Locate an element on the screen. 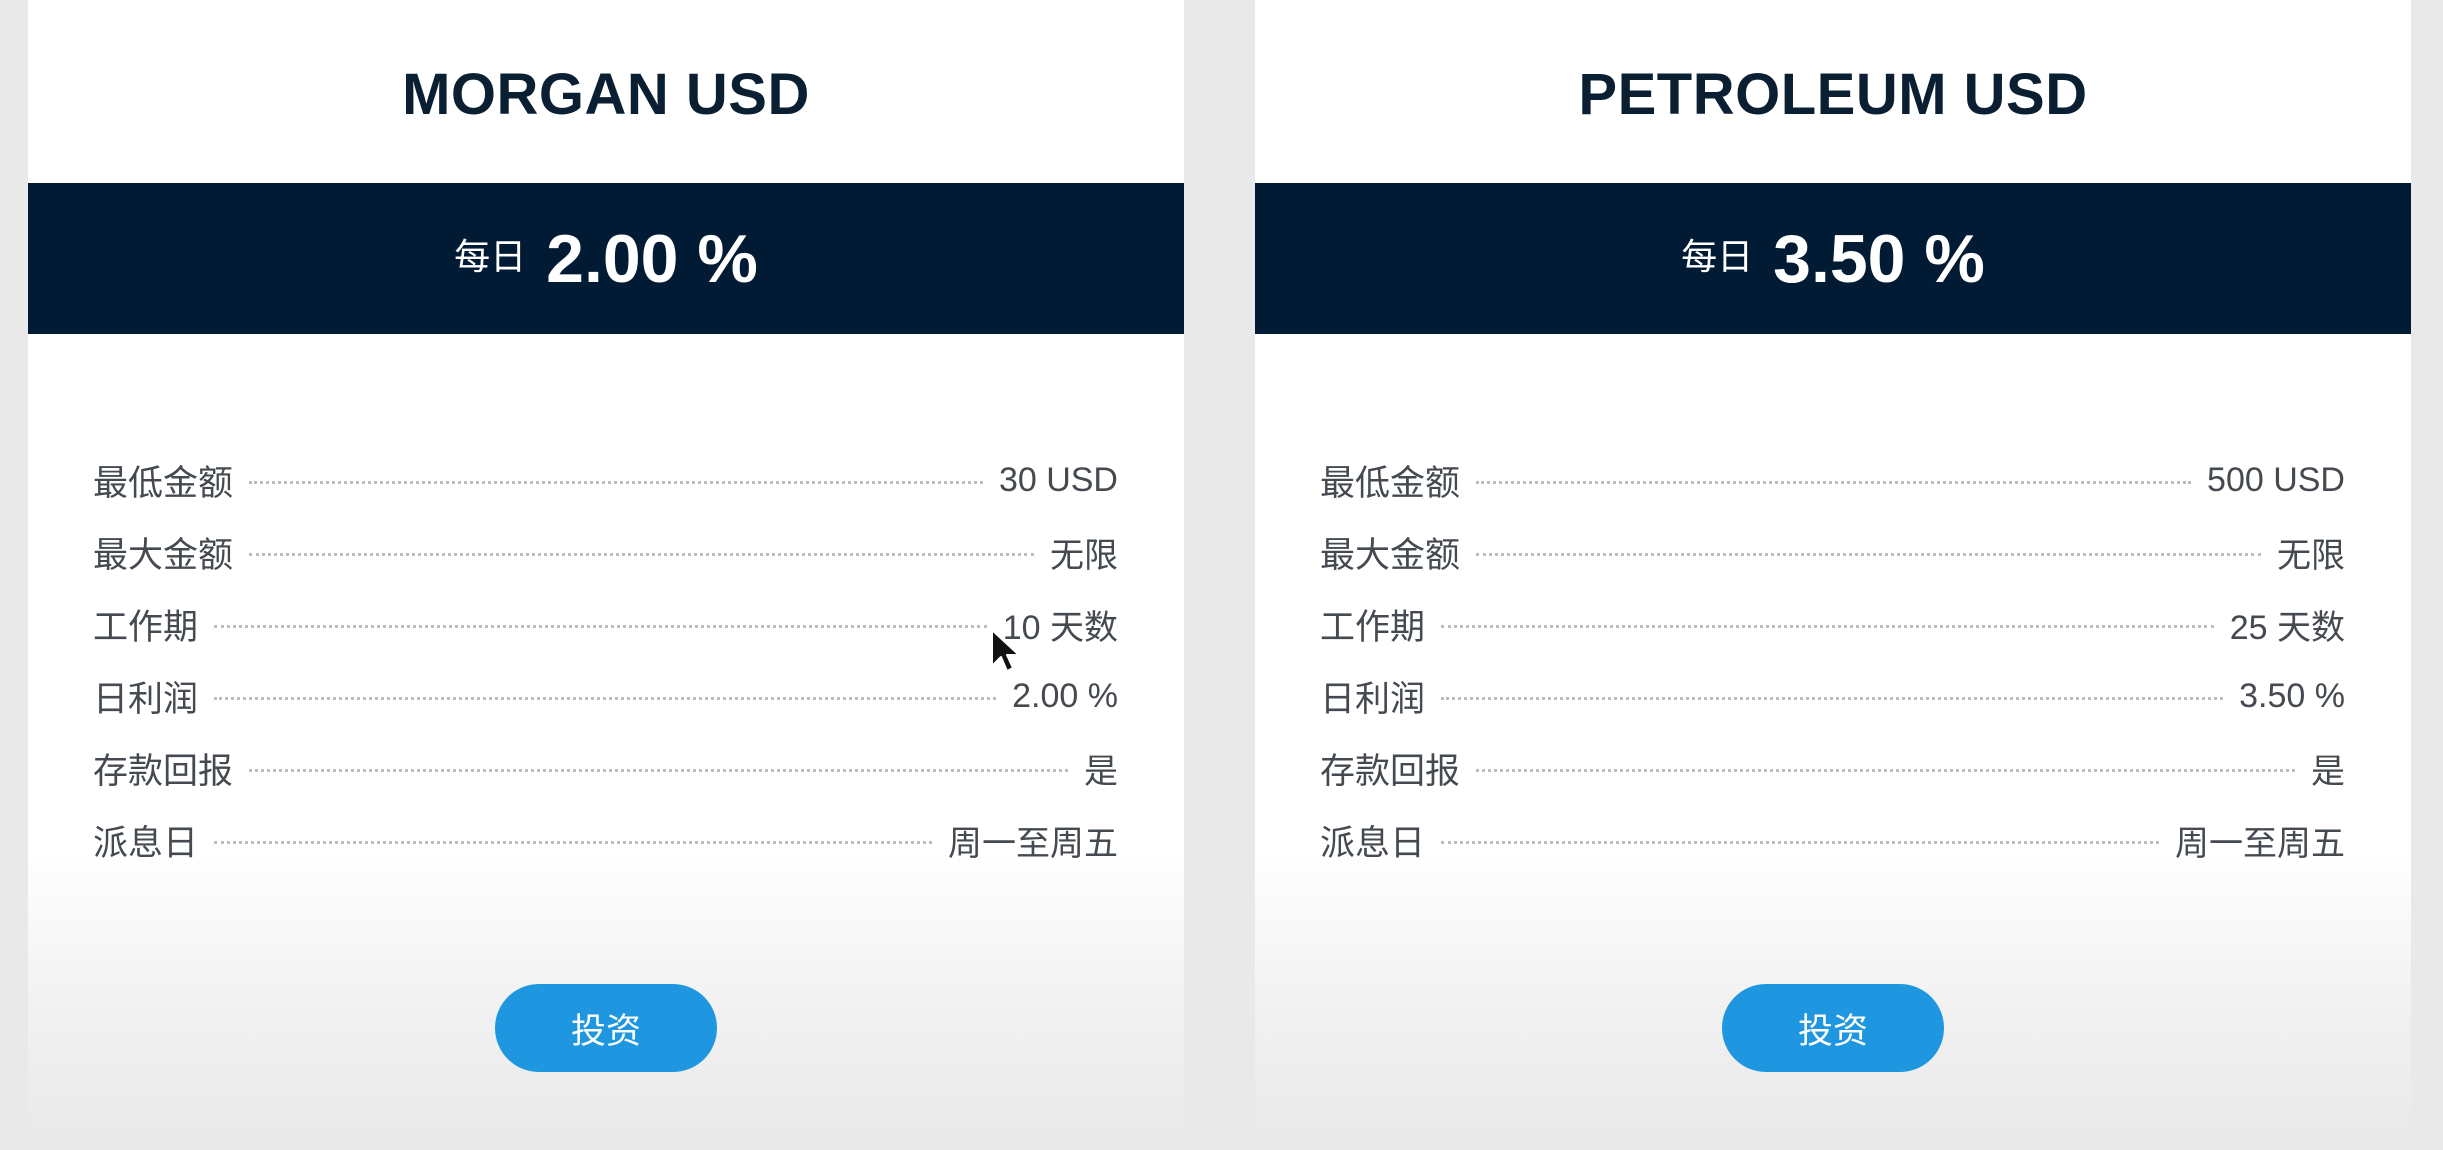  plan-title: MORGAN USD is located at coordinates (606, 94).